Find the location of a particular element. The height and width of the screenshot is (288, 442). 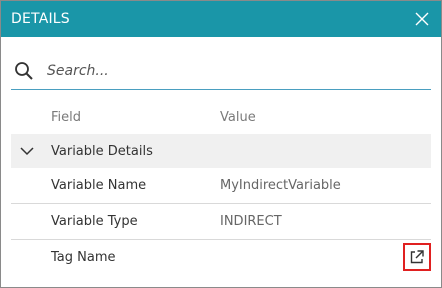

close-icon is located at coordinates (422, 19).